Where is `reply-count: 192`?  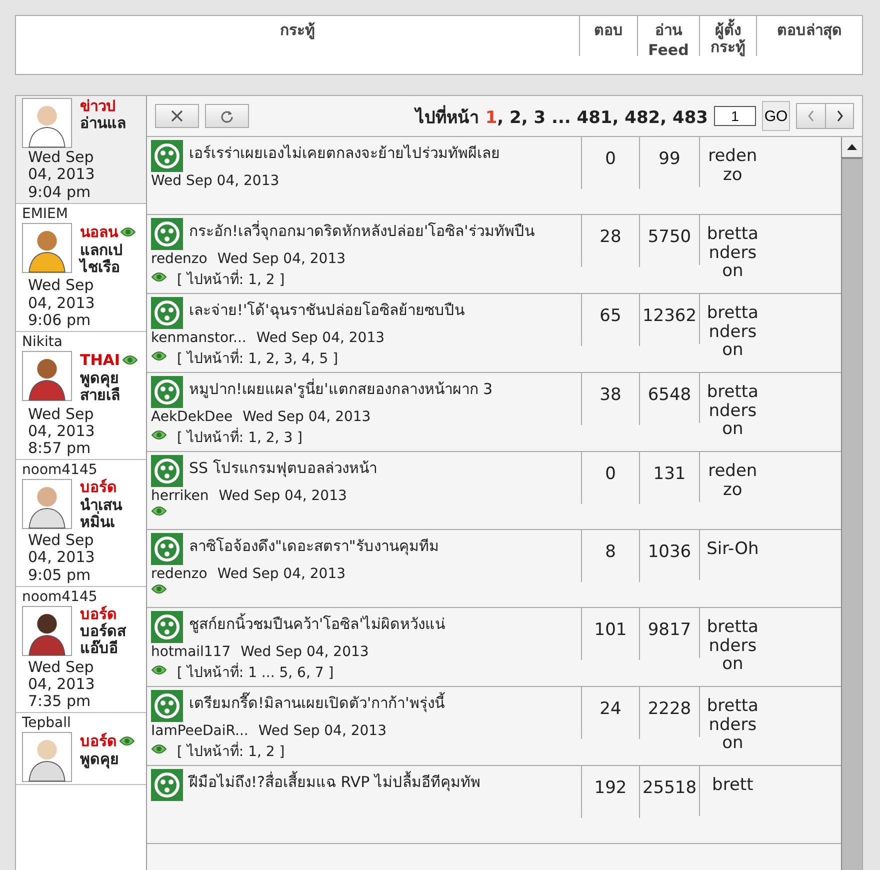
reply-count: 192 is located at coordinates (610, 792).